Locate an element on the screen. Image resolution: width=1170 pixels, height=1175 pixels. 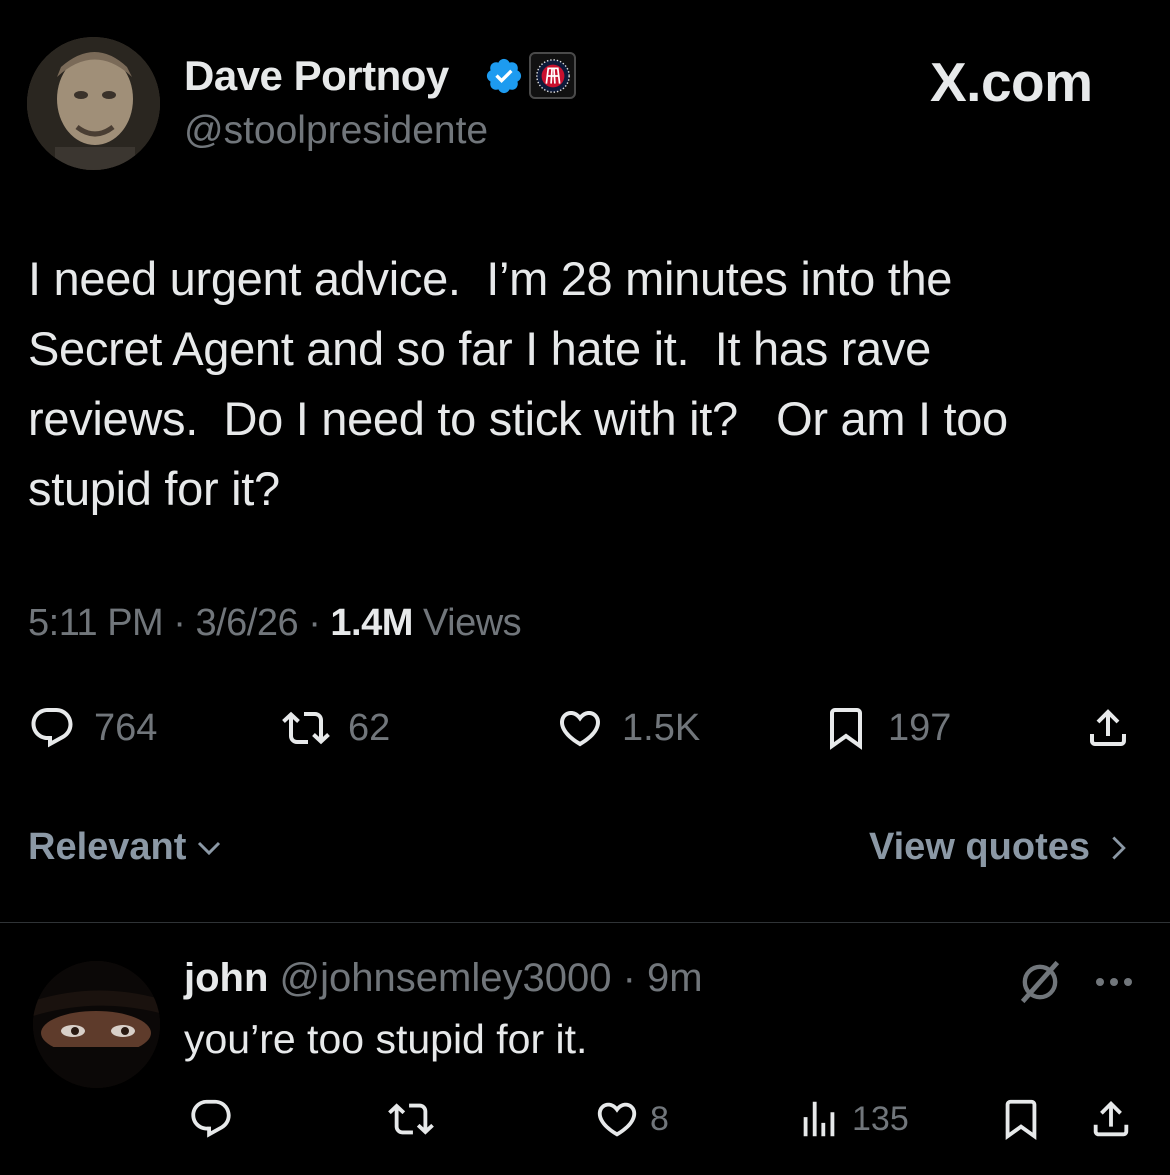
reply-share-button is located at coordinates (1111, 1119).